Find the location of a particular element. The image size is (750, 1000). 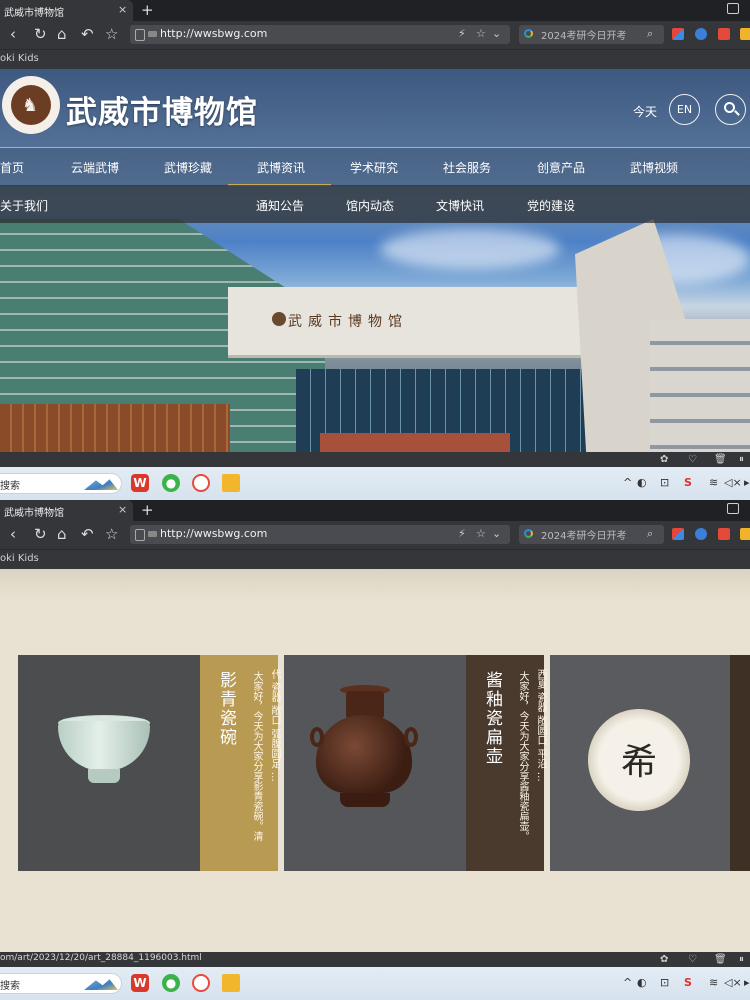

nav-service: 社会服务 is located at coordinates (467, 167).